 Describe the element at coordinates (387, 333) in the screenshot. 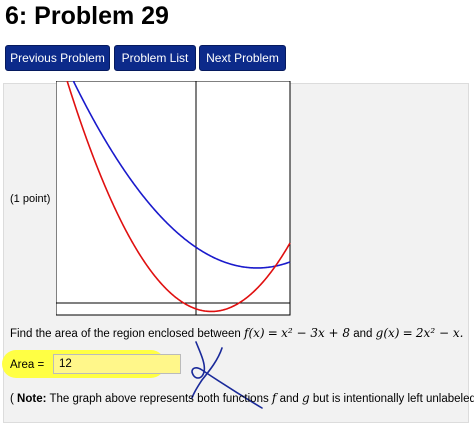

I see `g-name: g(x)` at that location.